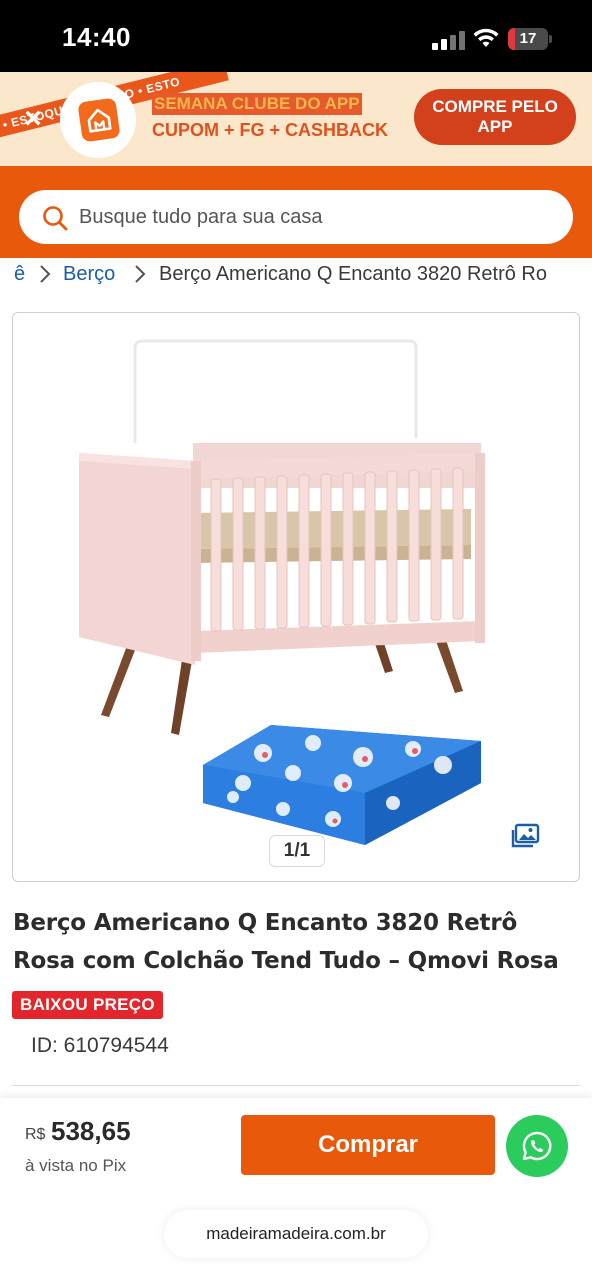  I want to click on whatsapp-icon, so click(537, 1146).